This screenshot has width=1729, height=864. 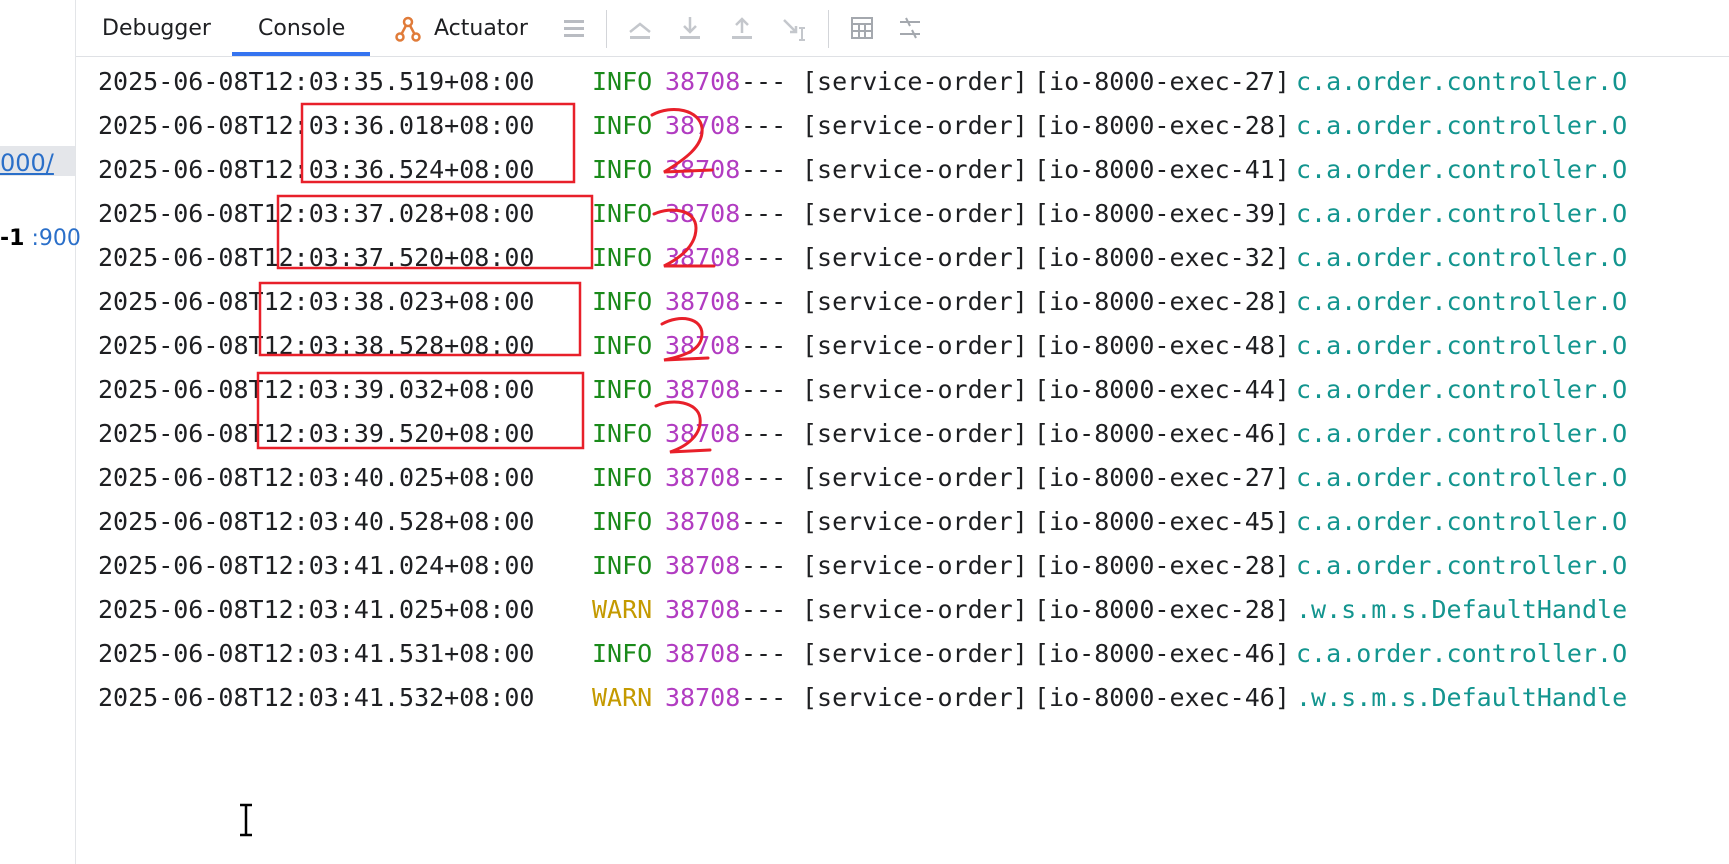 What do you see at coordinates (316, 697) in the screenshot?
I see `log-timestamp: 2025-06-08T12:03:41.532+08:00` at bounding box center [316, 697].